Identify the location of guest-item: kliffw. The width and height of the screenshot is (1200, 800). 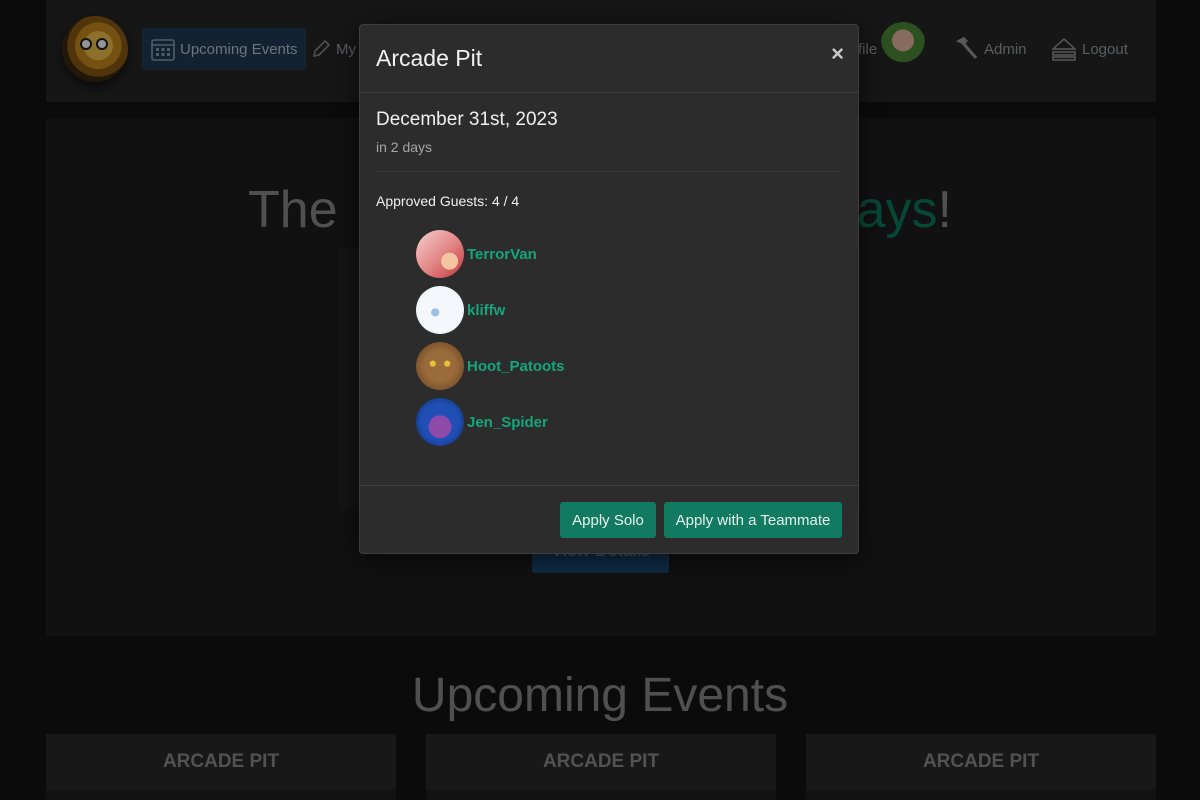
(490, 310).